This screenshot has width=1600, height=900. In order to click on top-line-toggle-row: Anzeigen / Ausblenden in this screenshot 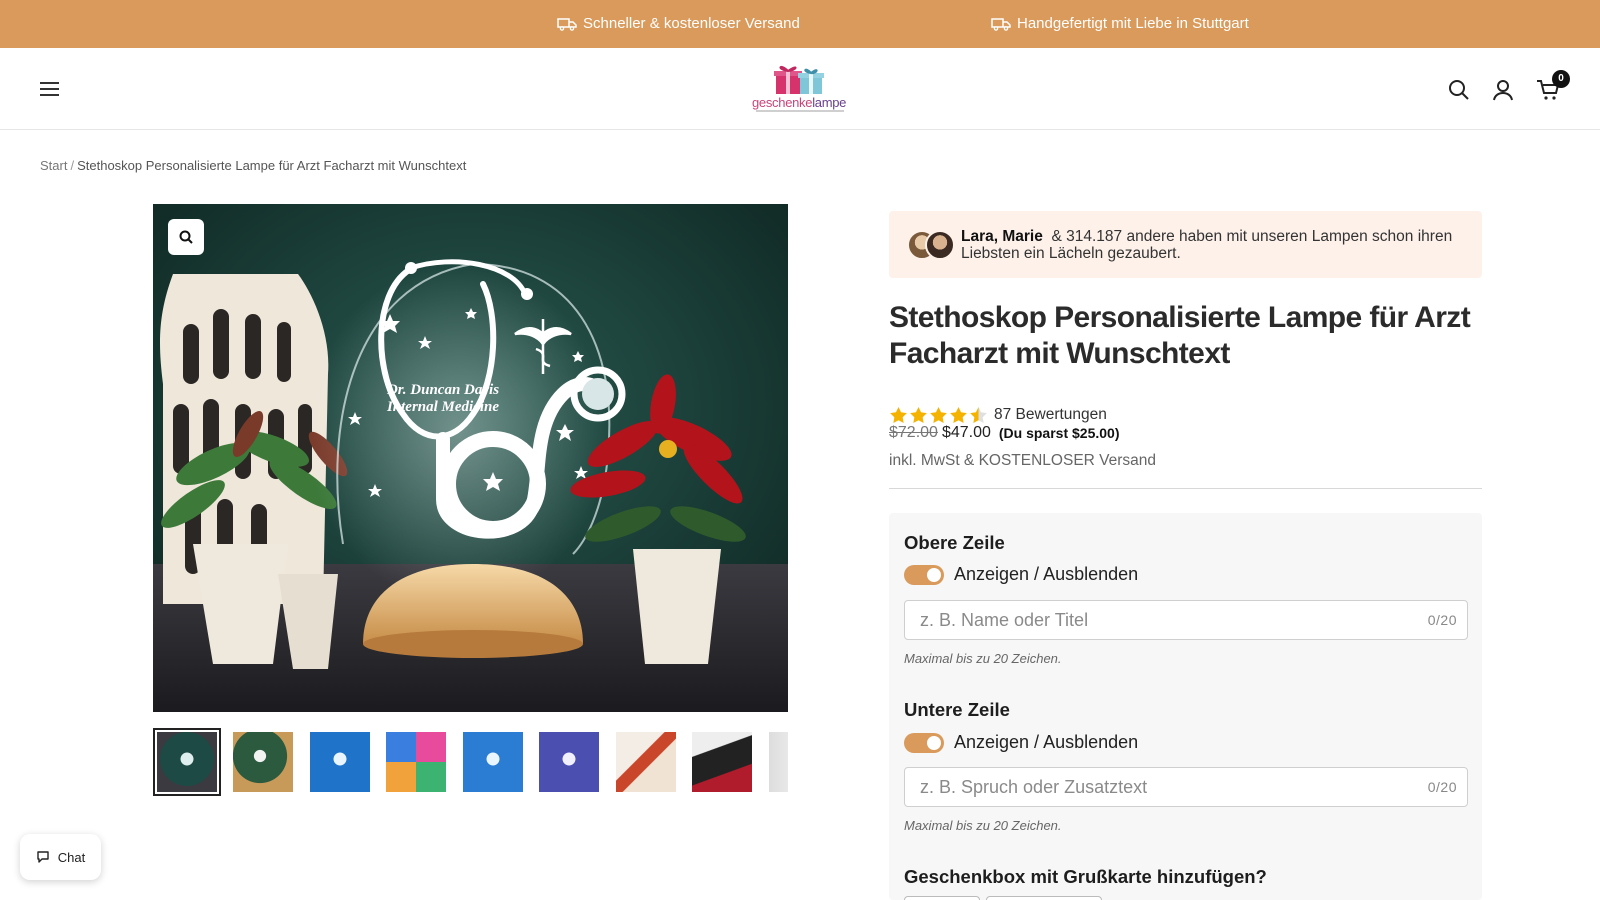, I will do `click(1021, 574)`.